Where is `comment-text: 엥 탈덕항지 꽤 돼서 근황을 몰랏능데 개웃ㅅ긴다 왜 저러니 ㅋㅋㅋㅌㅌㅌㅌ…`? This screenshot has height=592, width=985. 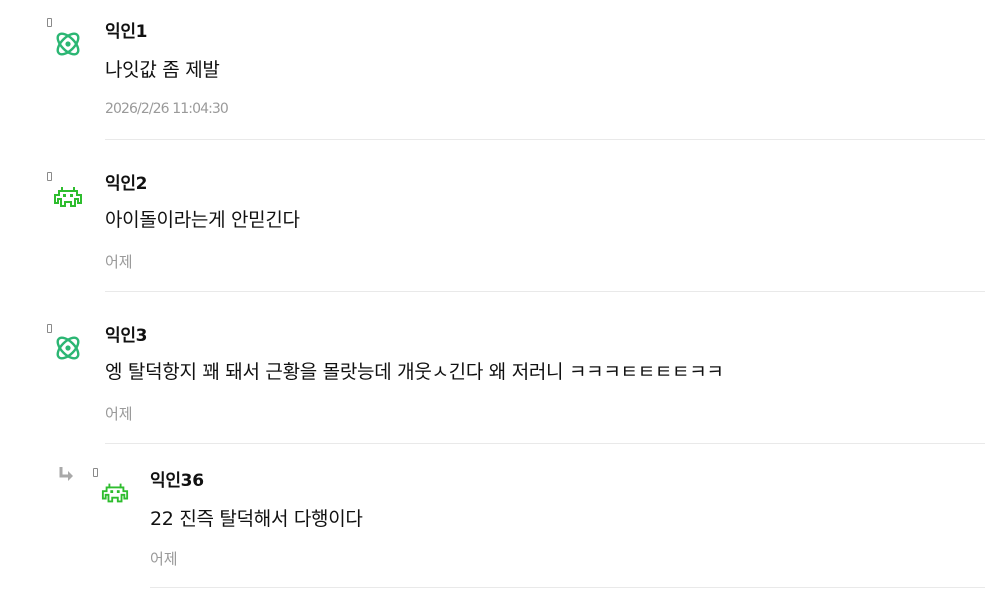 comment-text: 엥 탈덕항지 꽤 돼서 근황을 몰랏능데 개웃ㅅ긴다 왜 저러니 ㅋㅋㅋㅌㅌㅌㅌ… is located at coordinates (414, 372).